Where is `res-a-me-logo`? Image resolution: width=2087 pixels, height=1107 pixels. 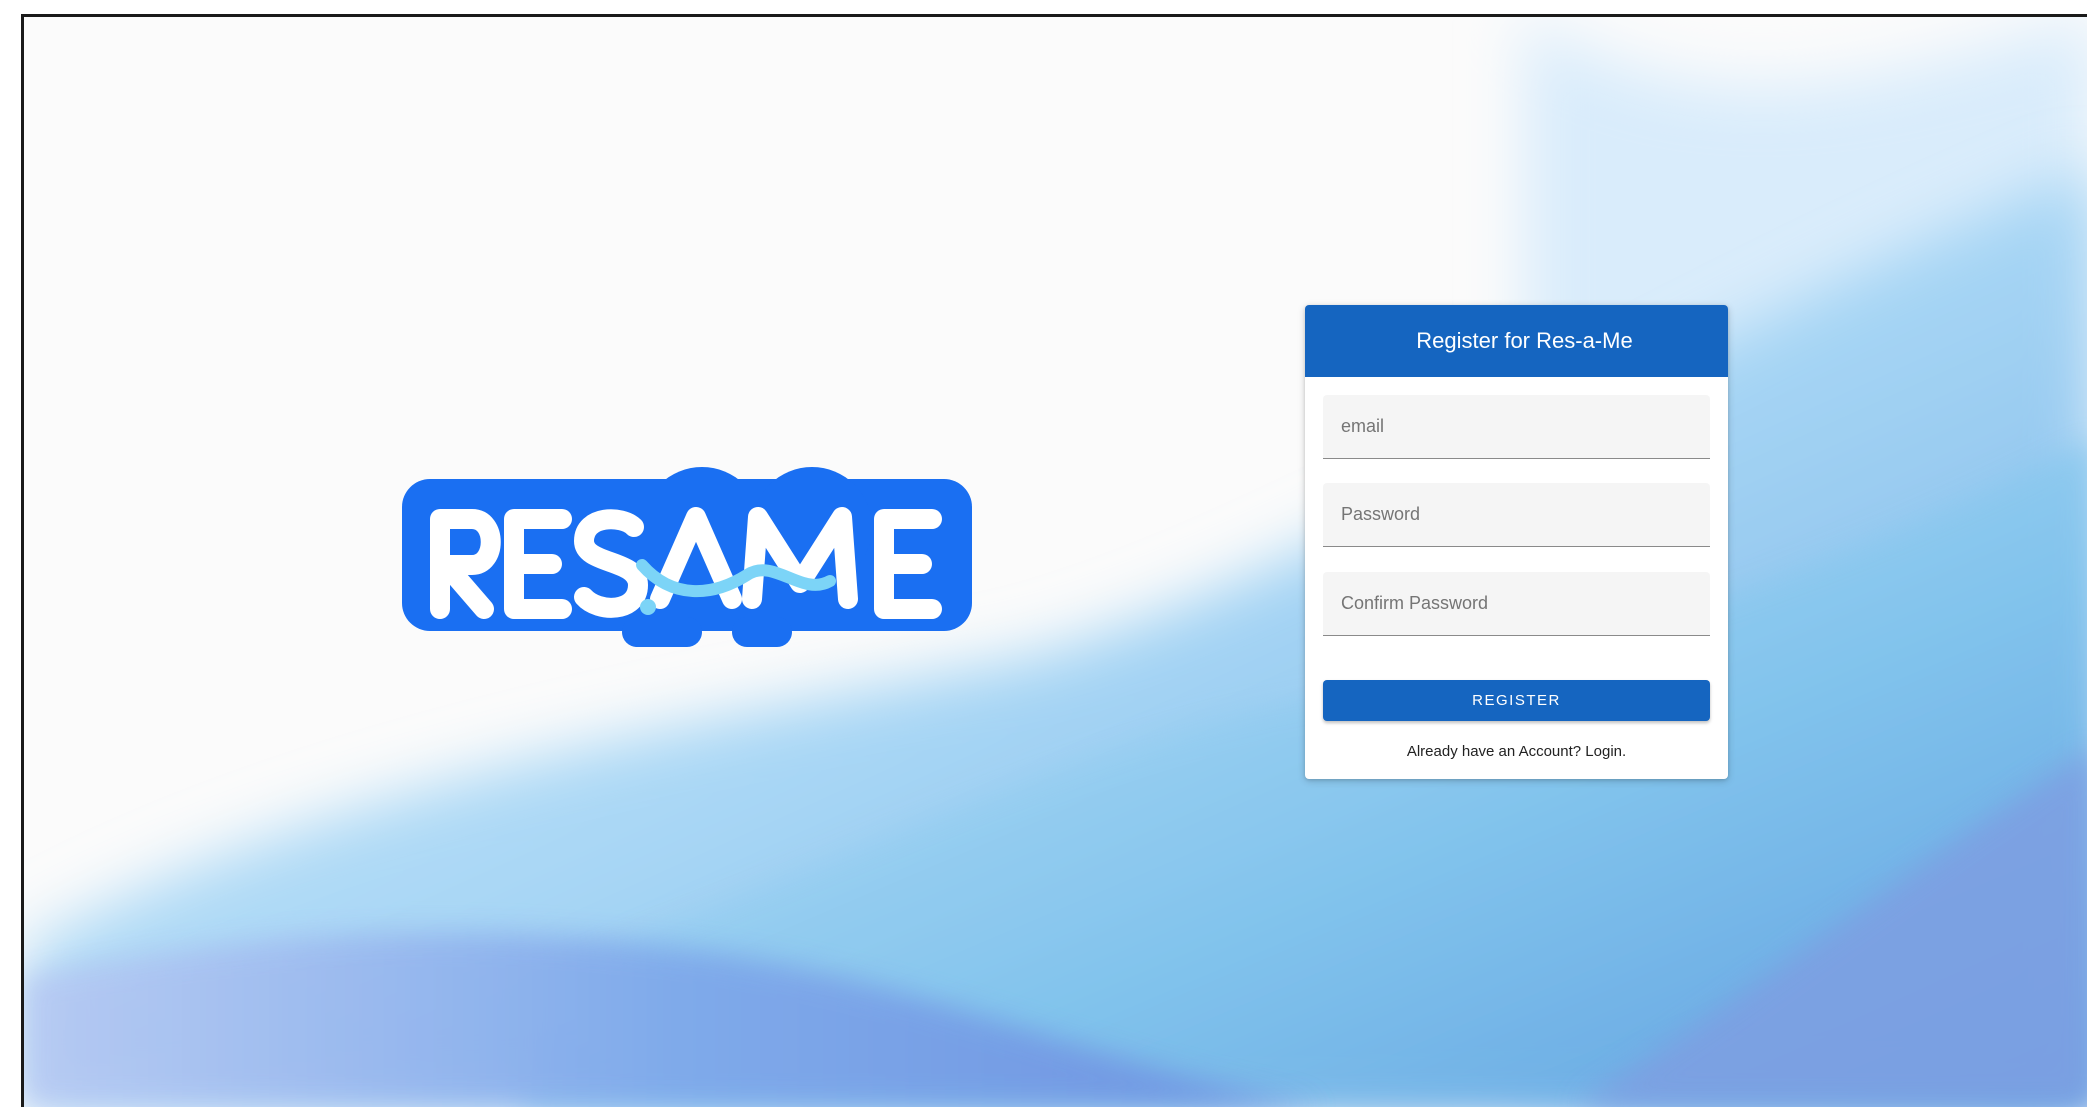 res-a-me-logo is located at coordinates (702, 552).